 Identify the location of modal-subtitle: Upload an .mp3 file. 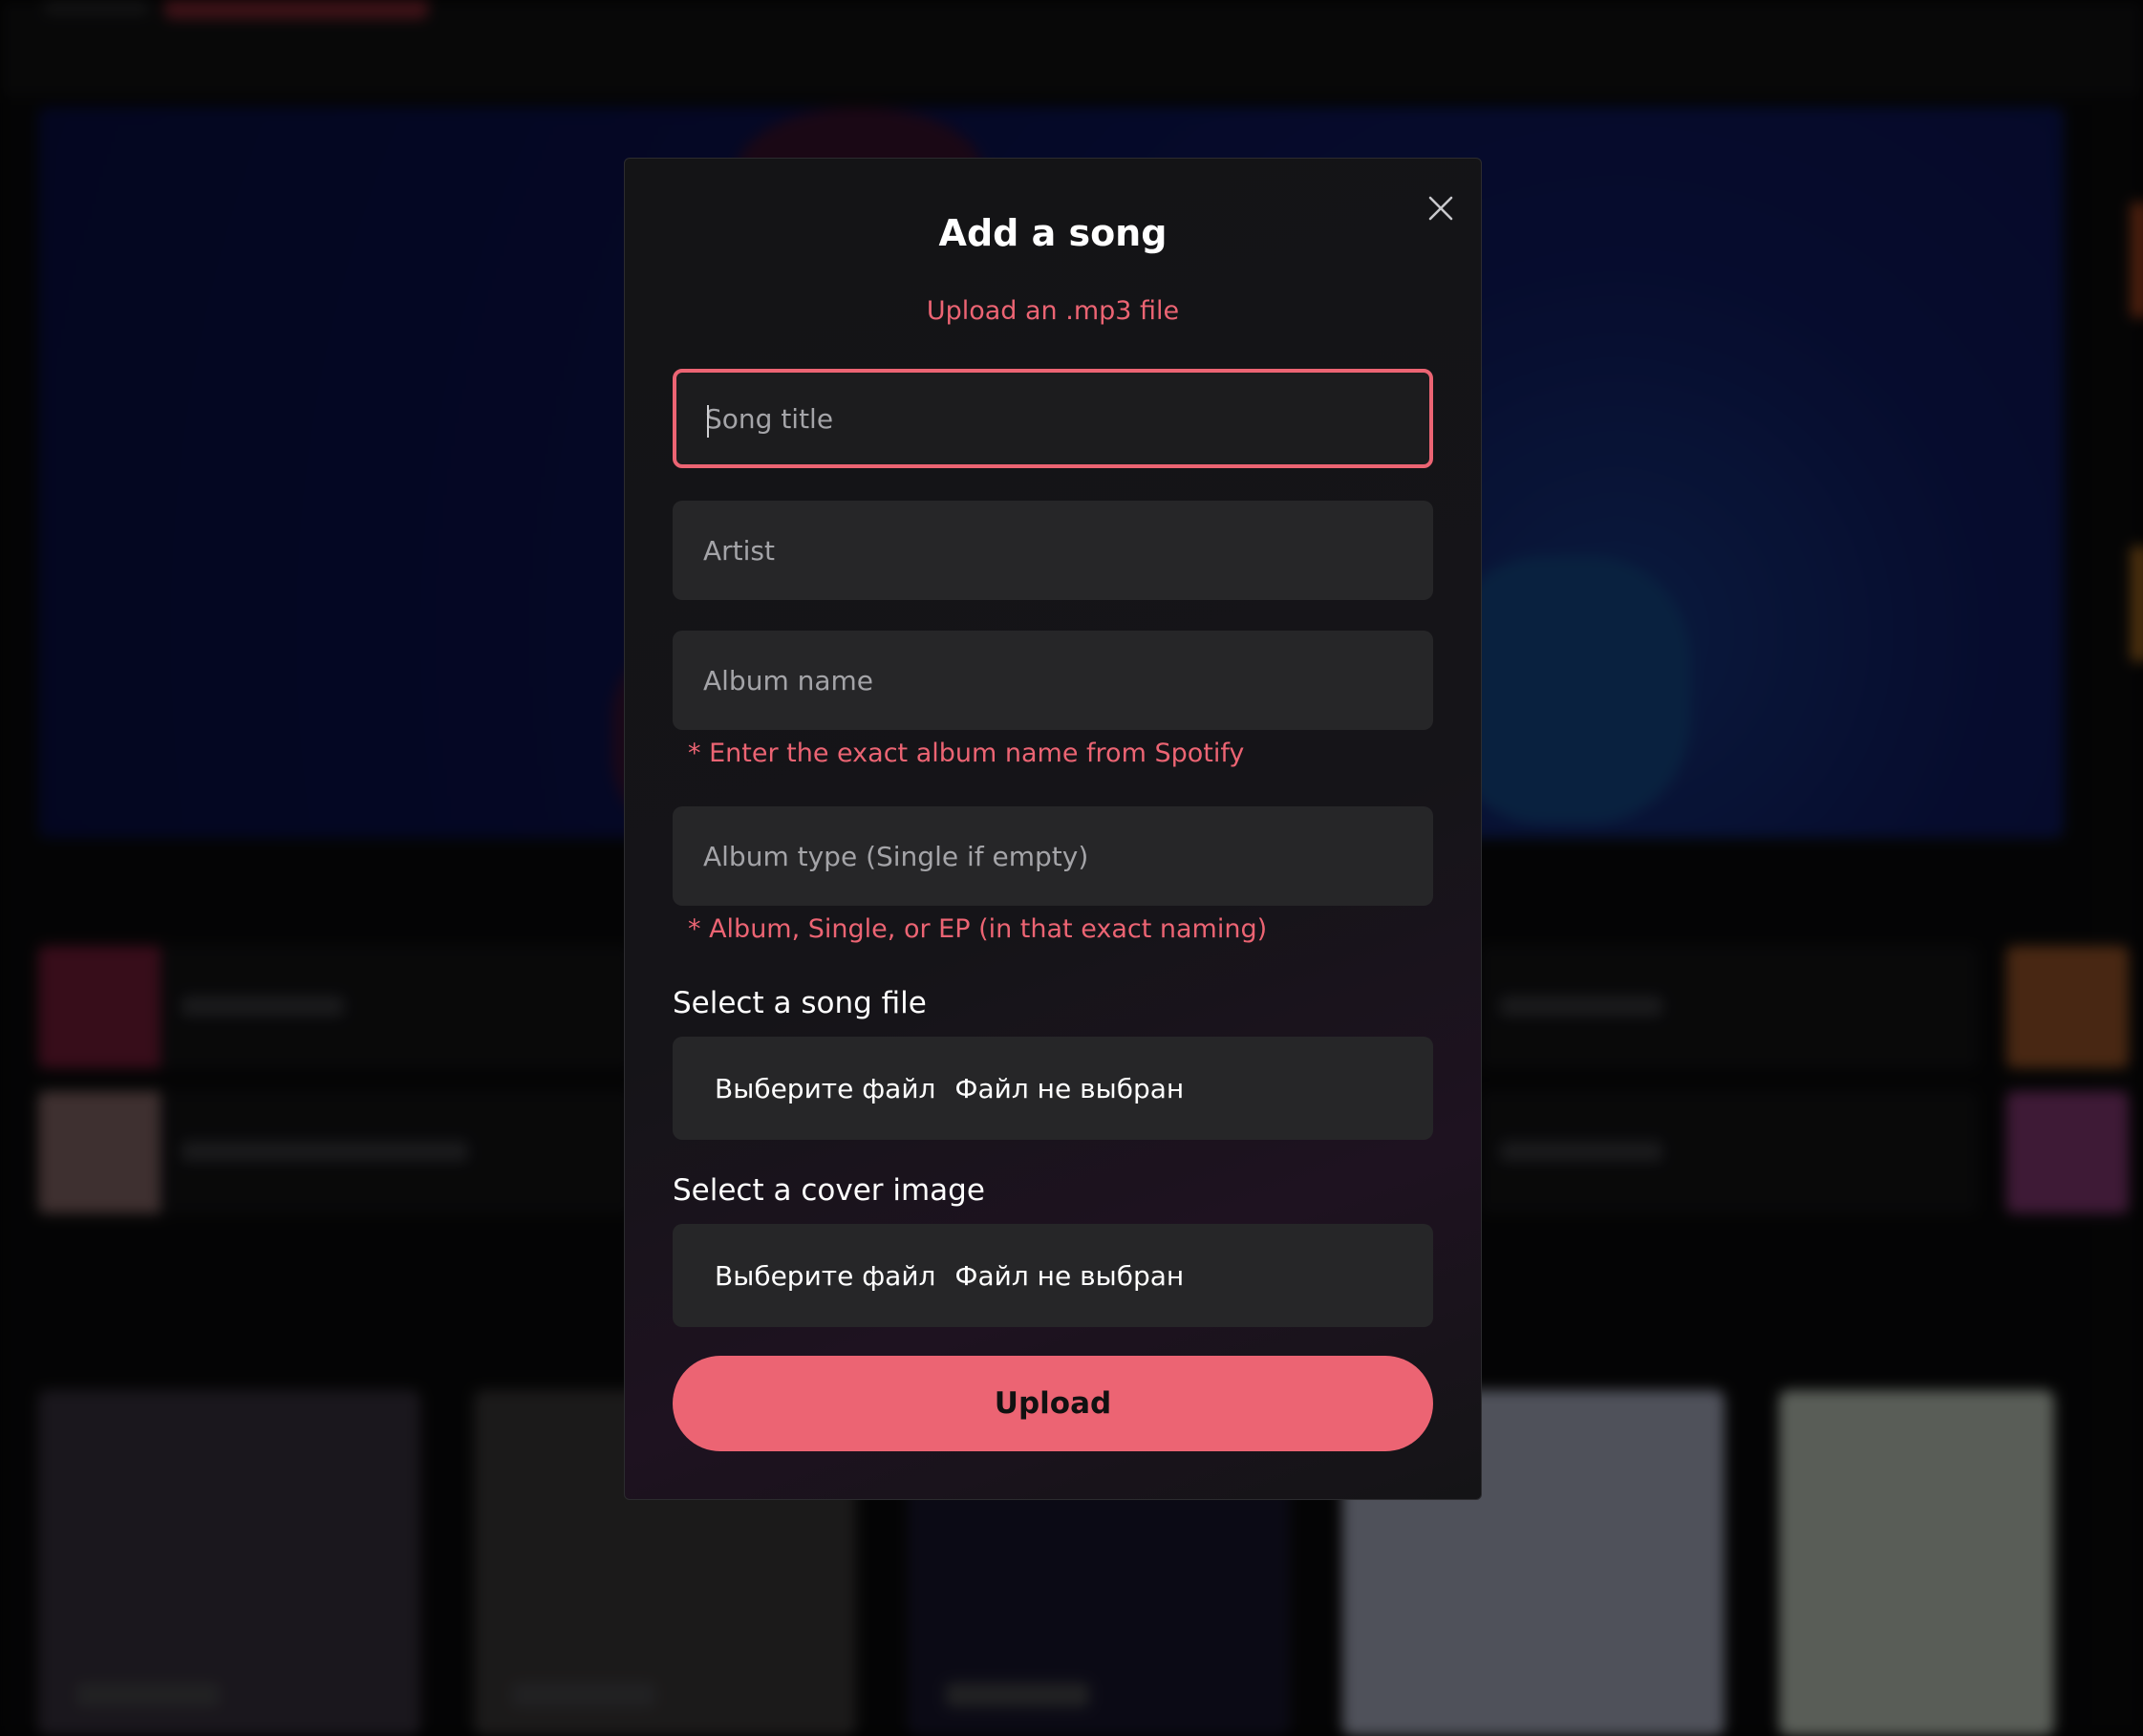
(1053, 311).